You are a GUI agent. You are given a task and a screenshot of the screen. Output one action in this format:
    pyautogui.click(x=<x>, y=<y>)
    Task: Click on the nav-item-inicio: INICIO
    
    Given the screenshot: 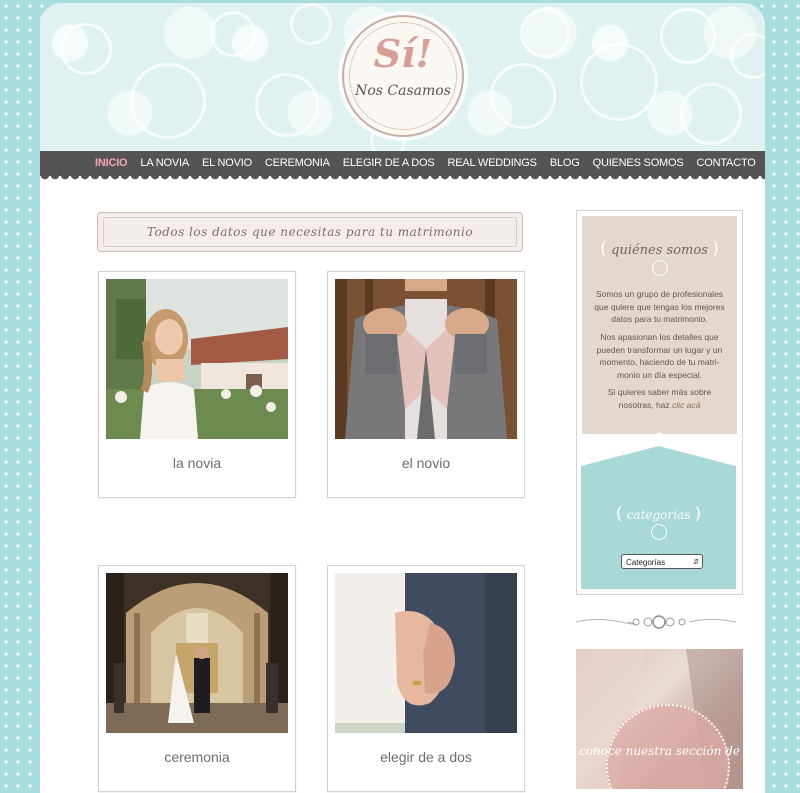 What is the action you would take?
    pyautogui.click(x=111, y=163)
    